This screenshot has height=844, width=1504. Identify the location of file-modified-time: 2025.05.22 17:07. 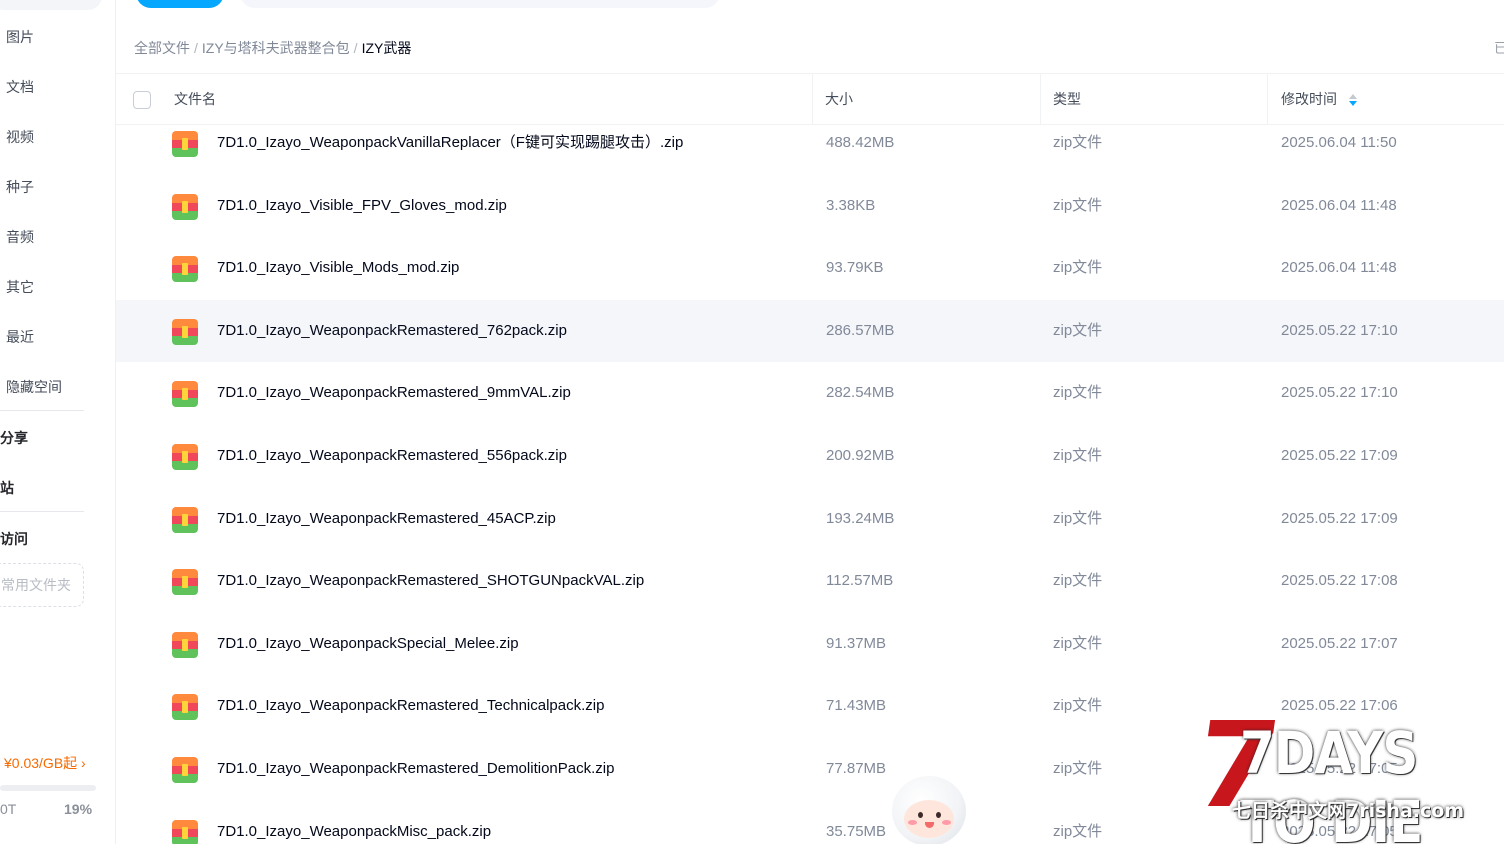
(1339, 643).